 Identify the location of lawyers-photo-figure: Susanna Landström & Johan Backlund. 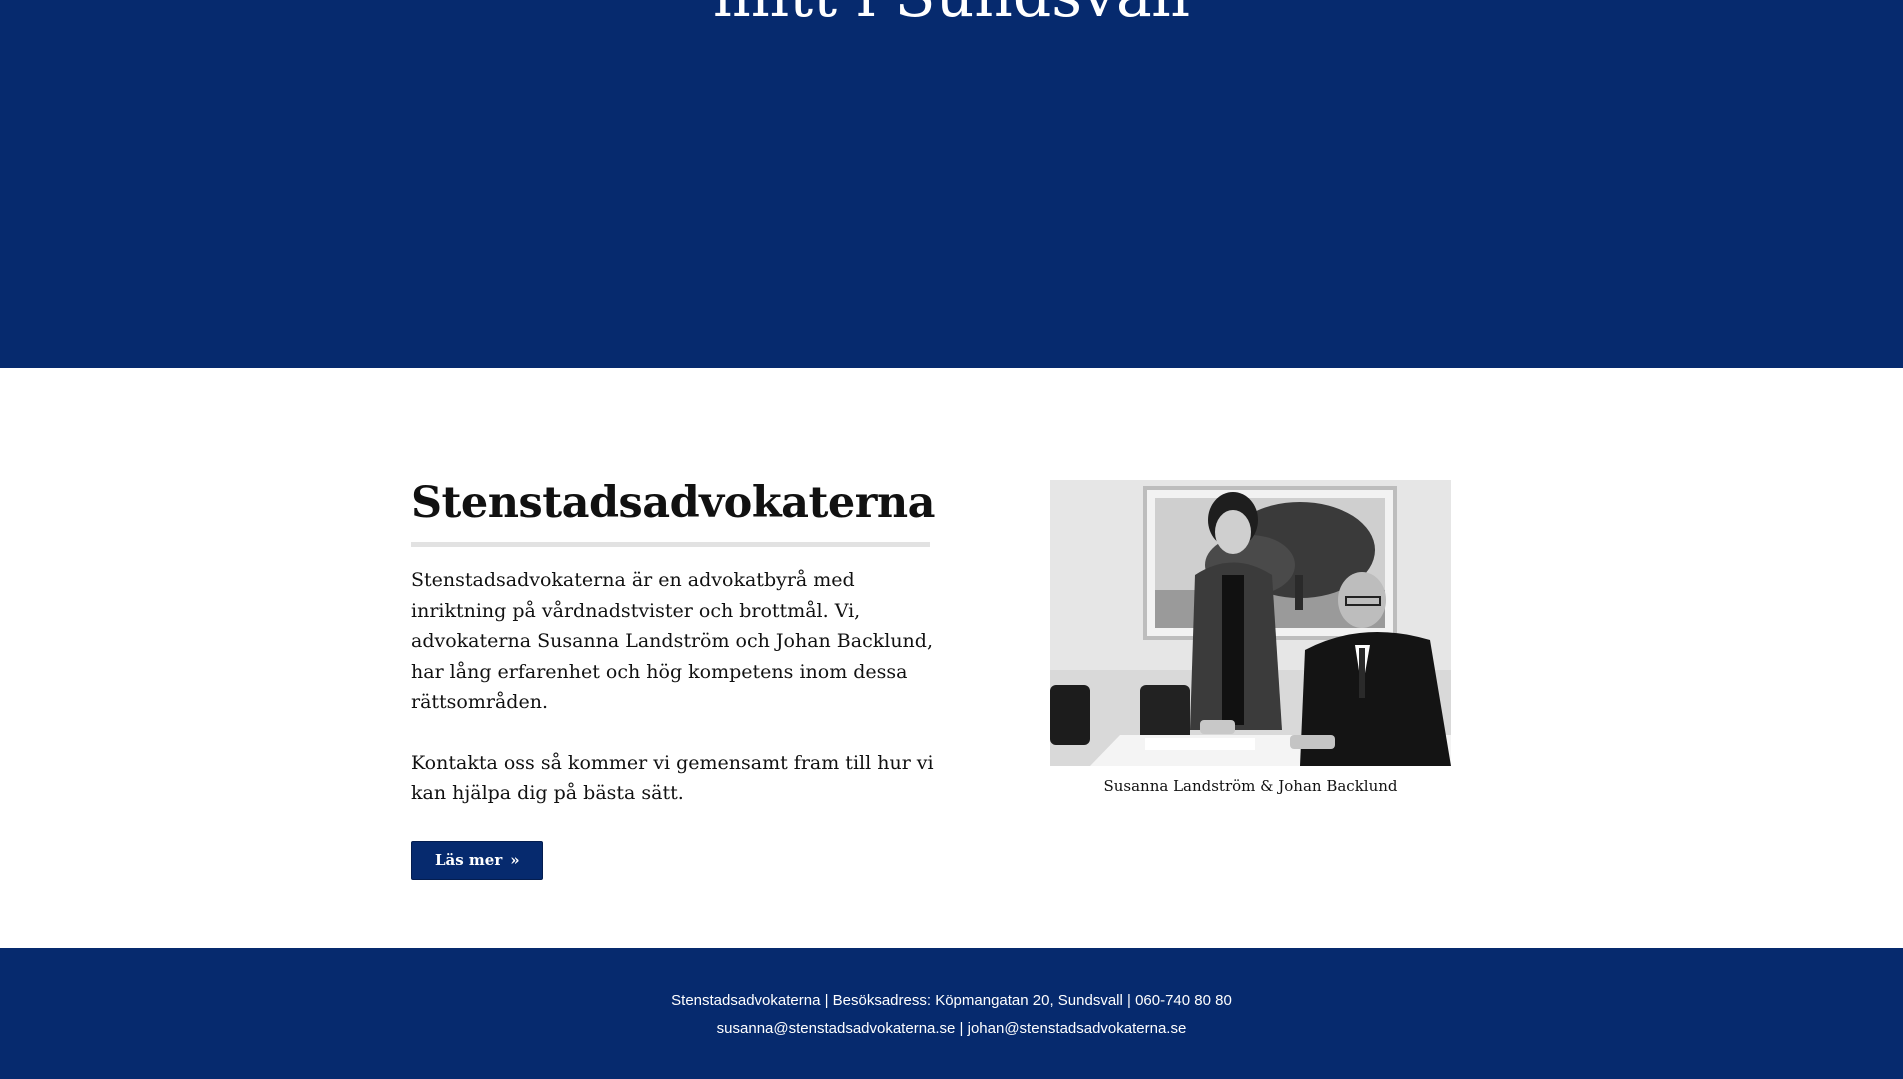
(1250, 637).